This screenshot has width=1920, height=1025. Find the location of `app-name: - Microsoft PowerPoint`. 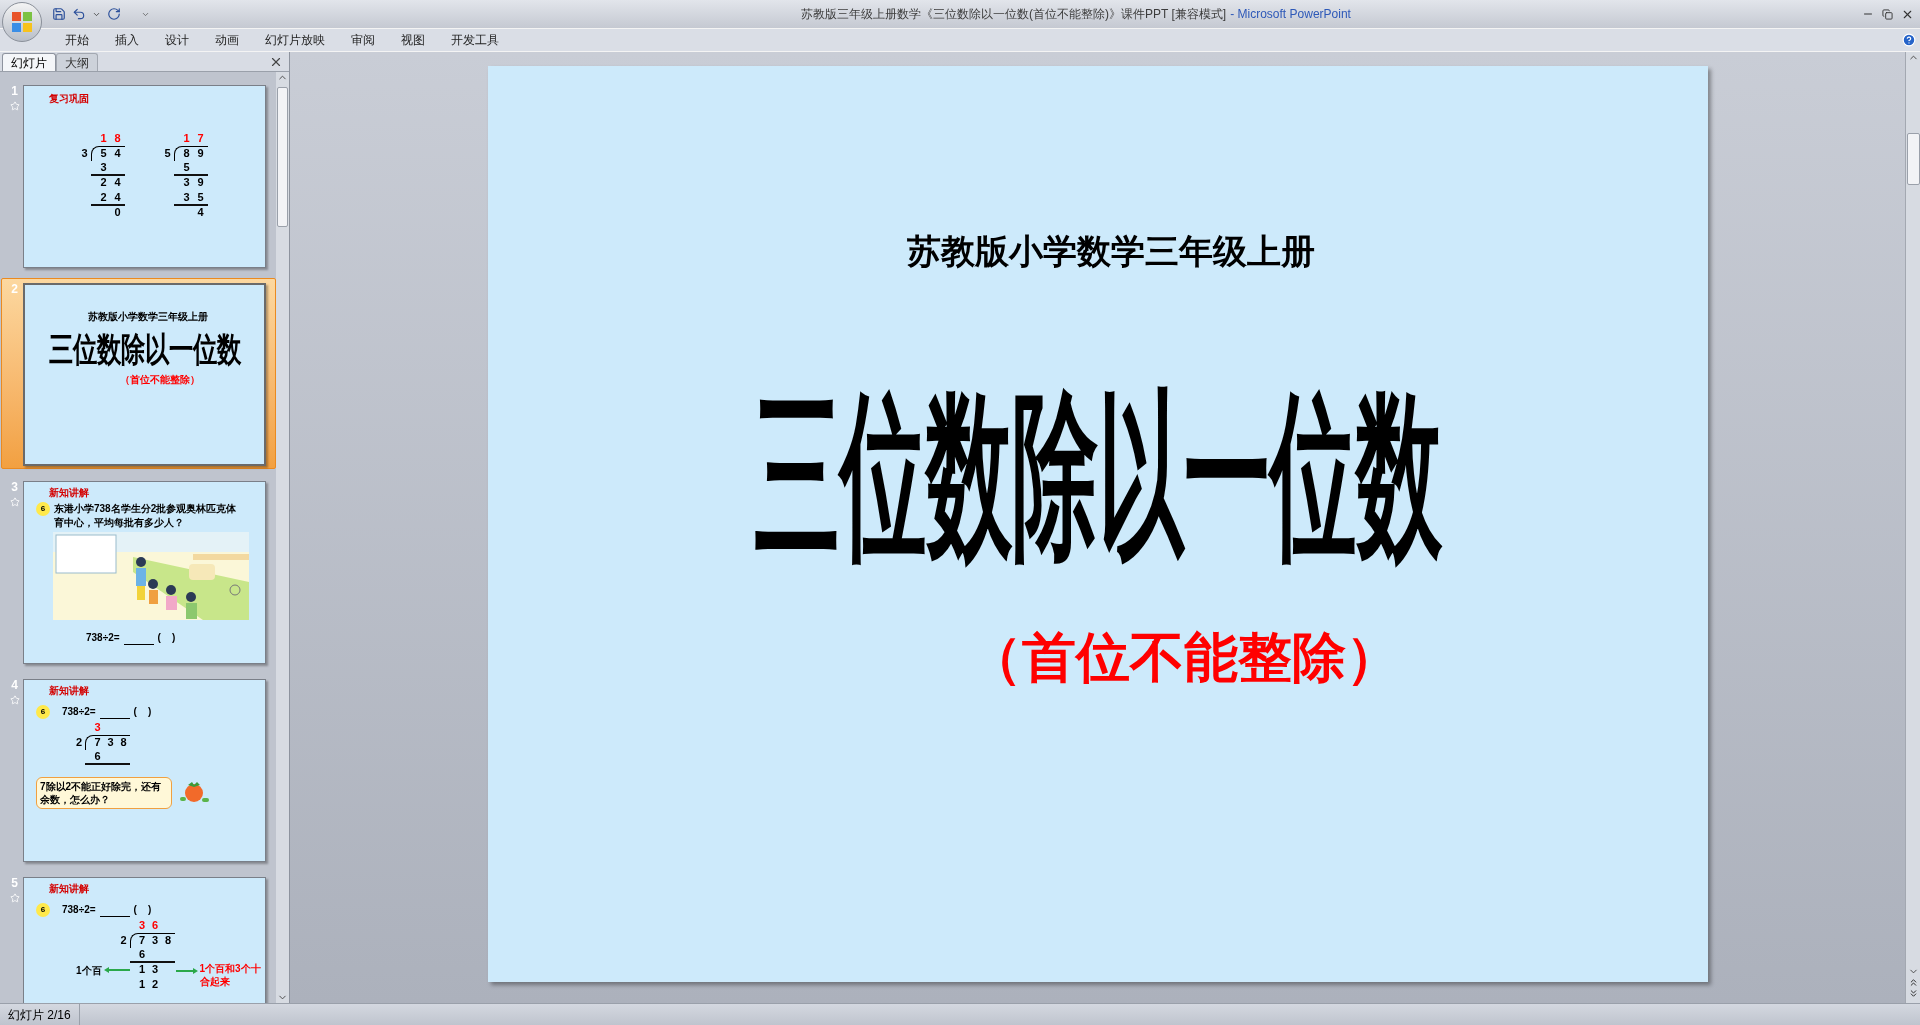

app-name: - Microsoft PowerPoint is located at coordinates (1290, 14).